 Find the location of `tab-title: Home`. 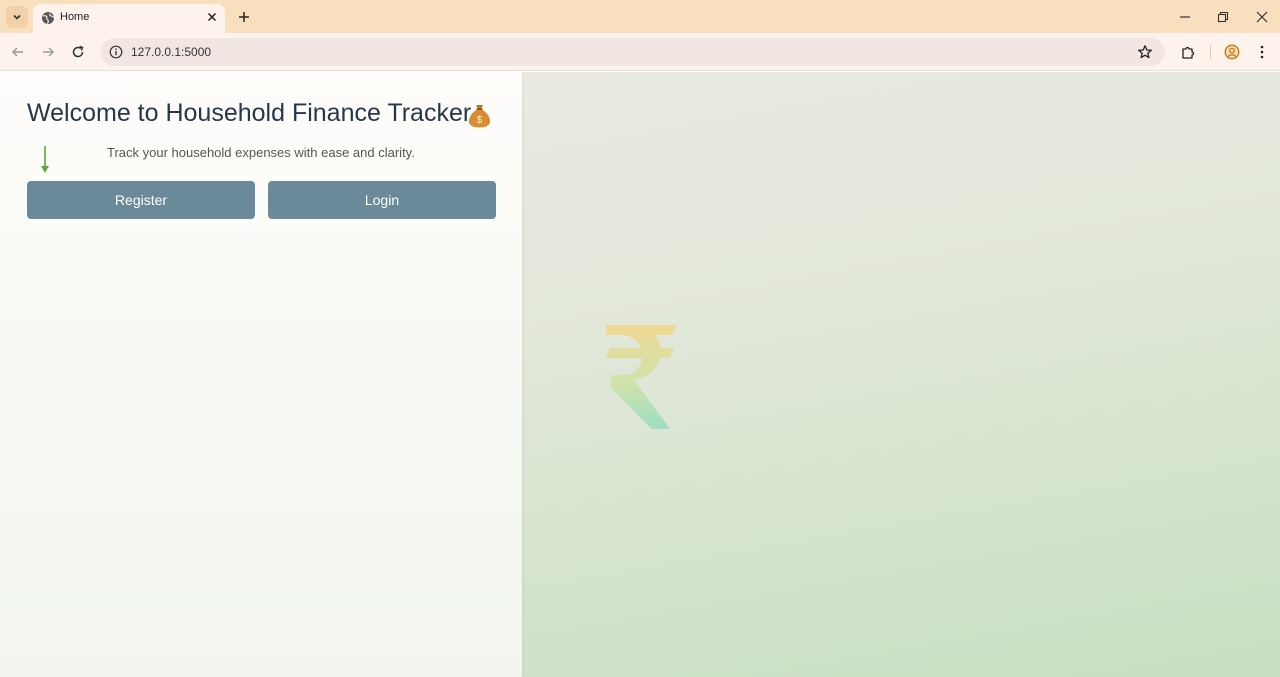

tab-title: Home is located at coordinates (75, 17).